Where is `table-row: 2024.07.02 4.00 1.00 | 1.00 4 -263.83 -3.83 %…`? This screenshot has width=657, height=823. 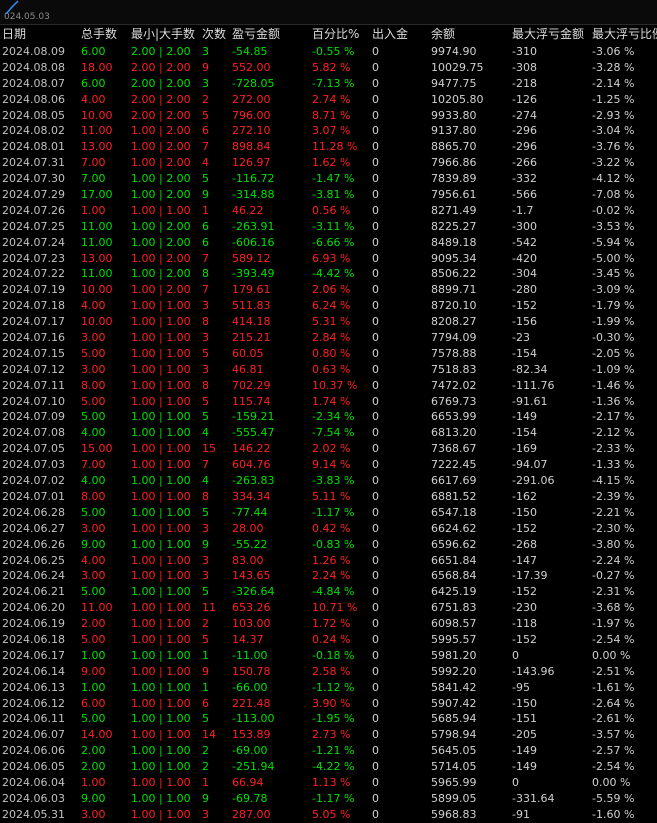 table-row: 2024.07.02 4.00 1.00 | 1.00 4 -263.83 -3.83 %… is located at coordinates (328, 481).